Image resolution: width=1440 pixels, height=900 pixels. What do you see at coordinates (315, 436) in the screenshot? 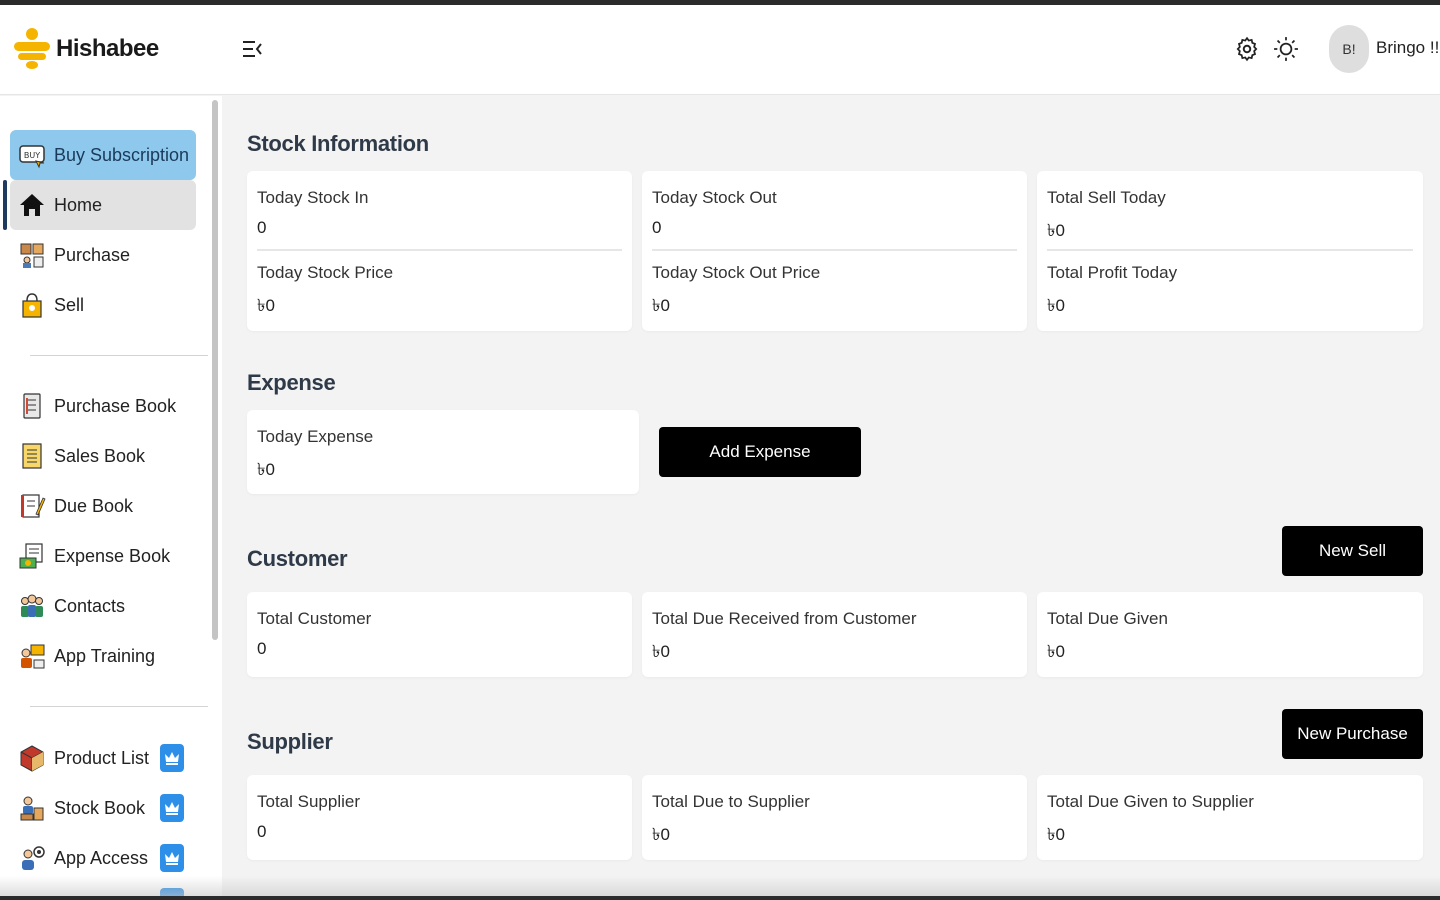
I see `stat-label: Today Expense` at bounding box center [315, 436].